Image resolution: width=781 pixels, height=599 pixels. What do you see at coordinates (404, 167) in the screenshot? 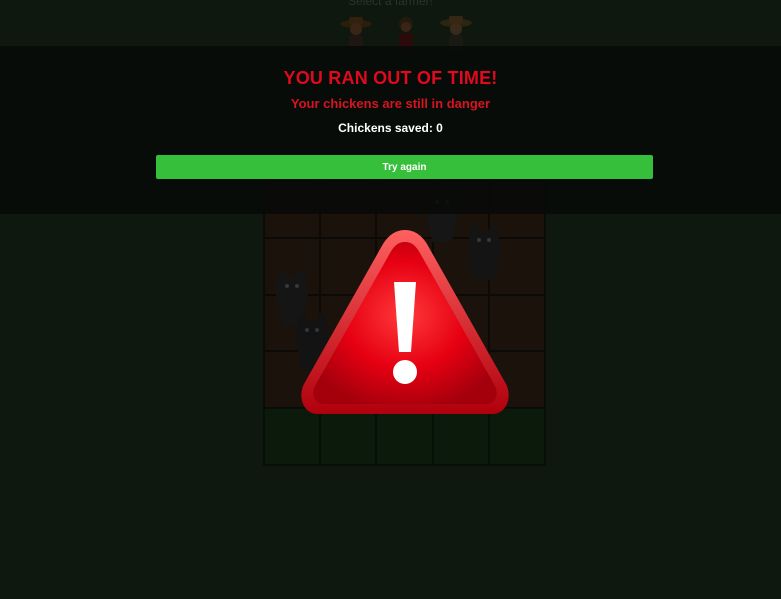
I see `try-again-button: Try again` at bounding box center [404, 167].